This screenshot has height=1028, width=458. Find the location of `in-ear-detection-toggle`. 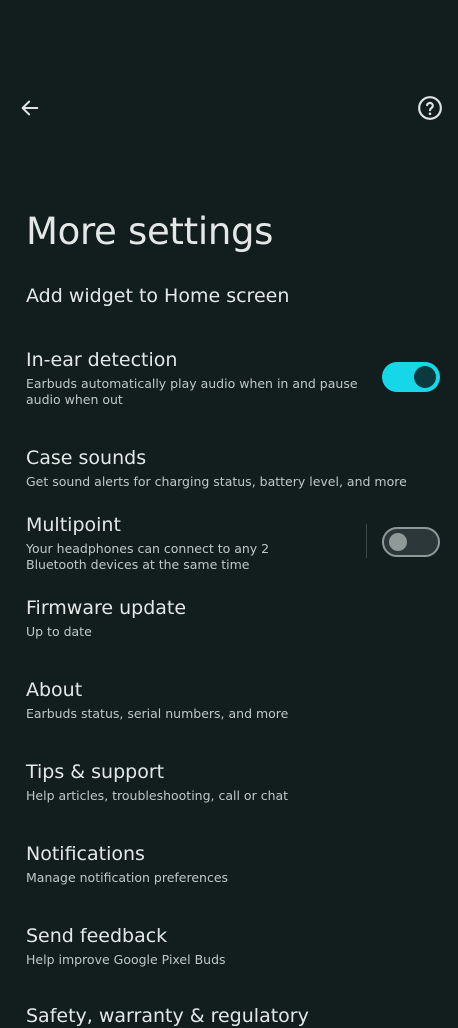

in-ear-detection-toggle is located at coordinates (411, 377).